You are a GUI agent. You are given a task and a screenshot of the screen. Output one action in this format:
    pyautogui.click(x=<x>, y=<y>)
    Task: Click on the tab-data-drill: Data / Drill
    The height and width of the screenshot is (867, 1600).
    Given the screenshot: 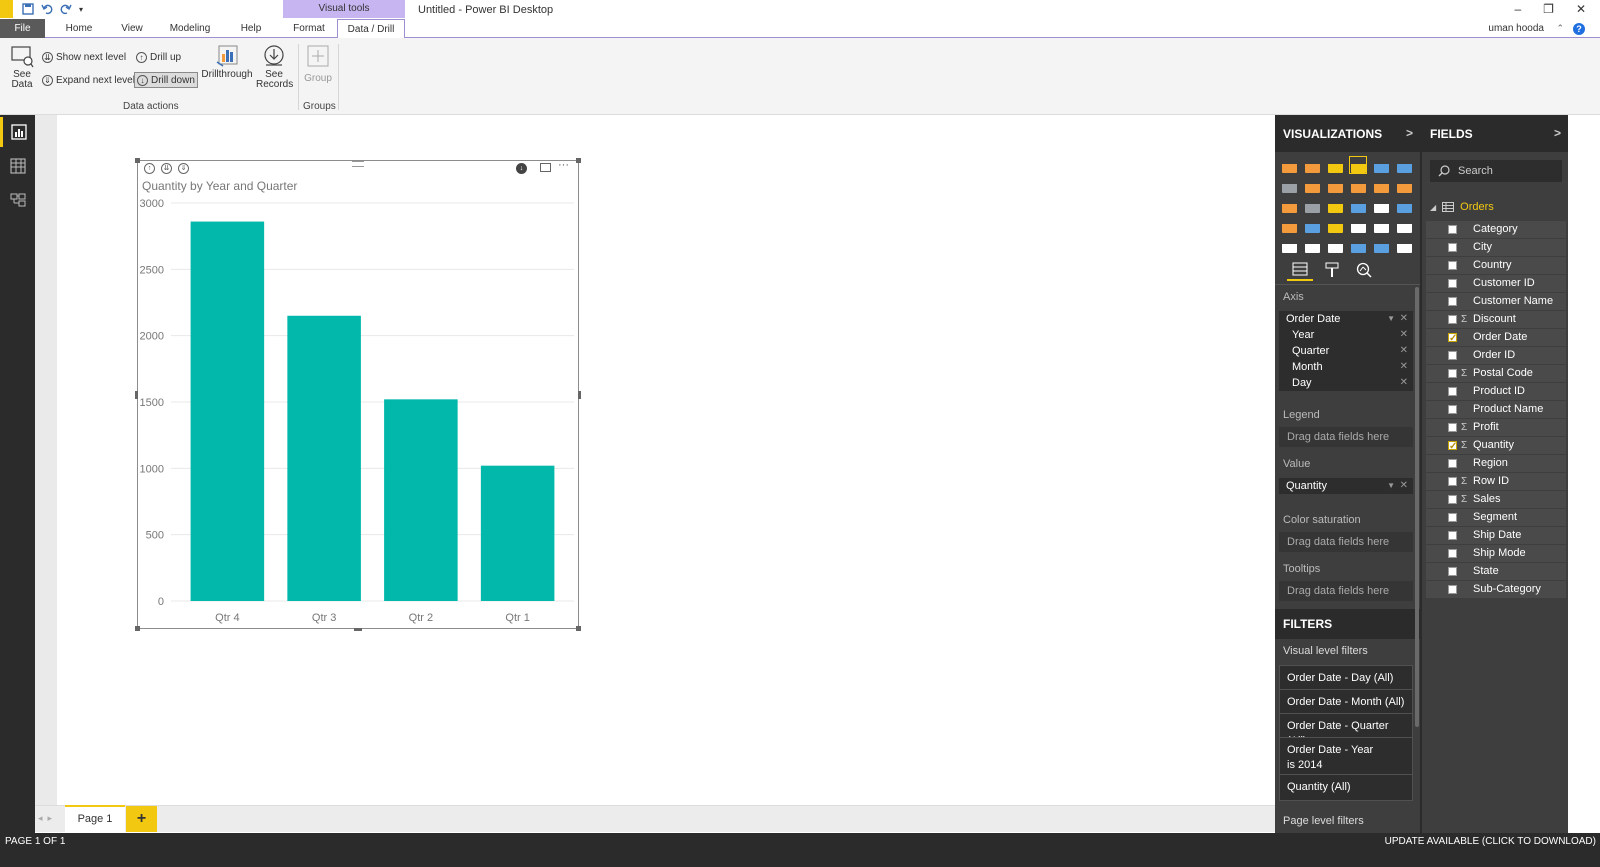 What is the action you would take?
    pyautogui.click(x=371, y=29)
    